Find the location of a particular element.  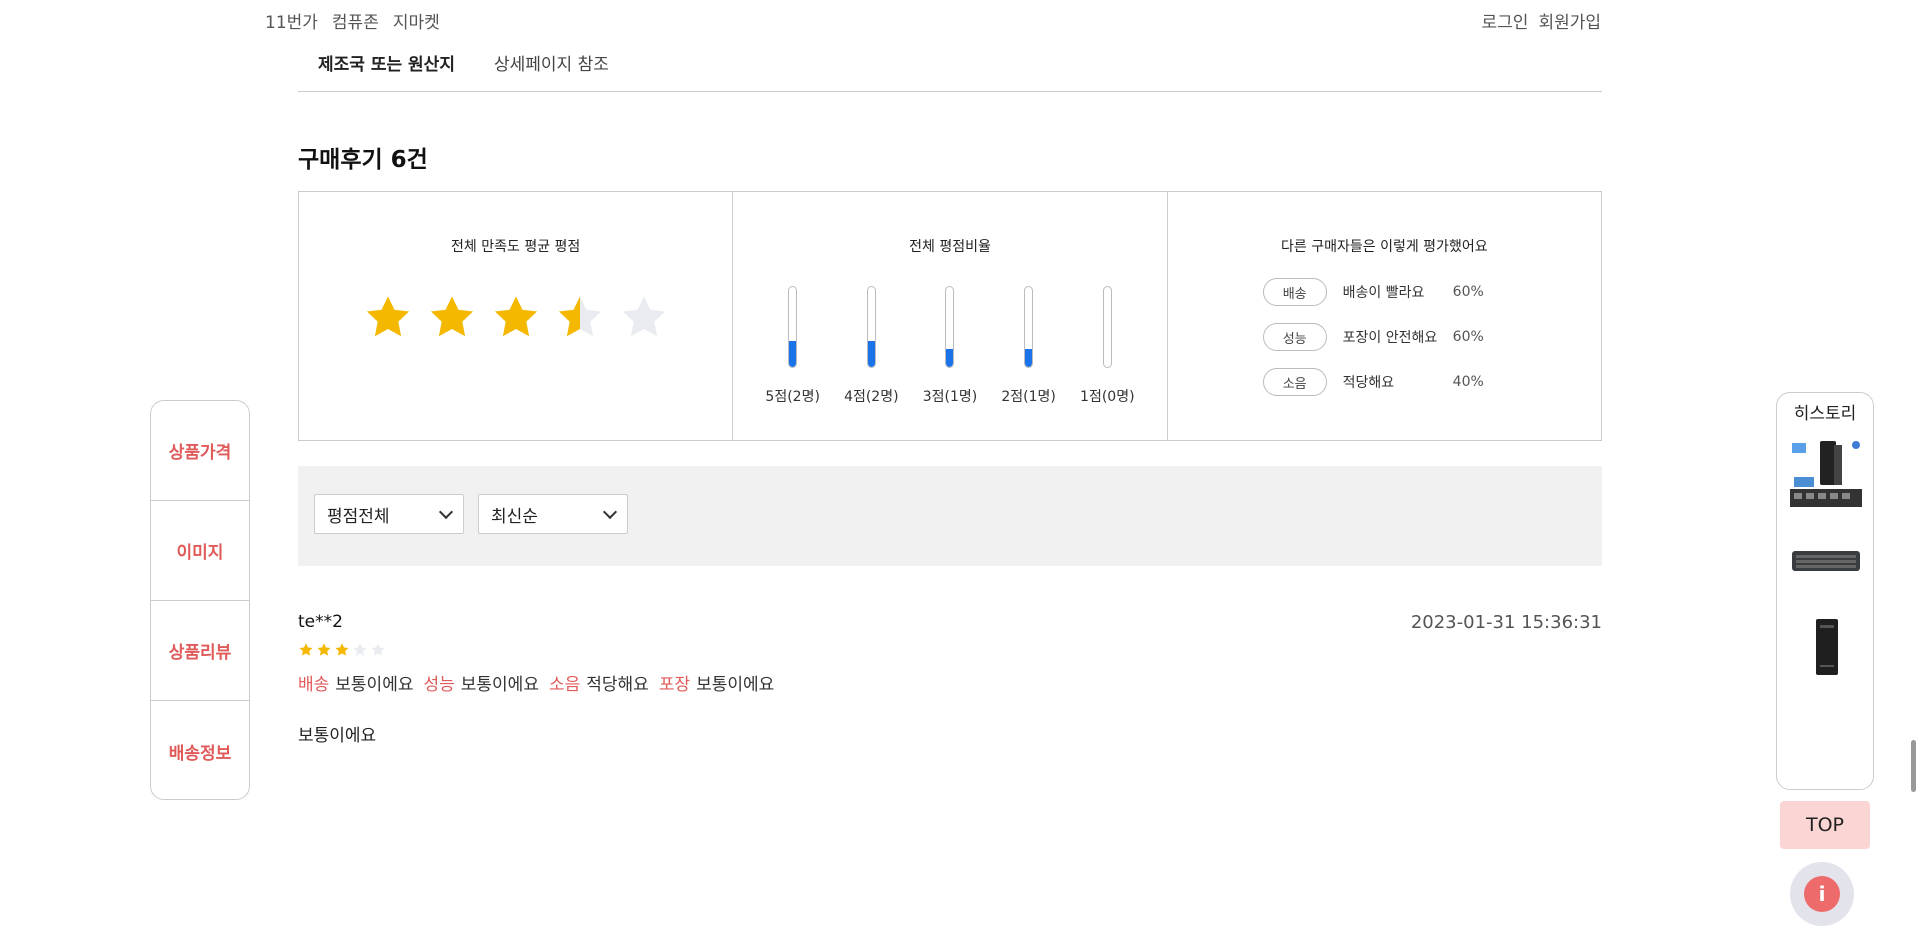

rating-bar-3: 3점(1명) is located at coordinates (950, 346).